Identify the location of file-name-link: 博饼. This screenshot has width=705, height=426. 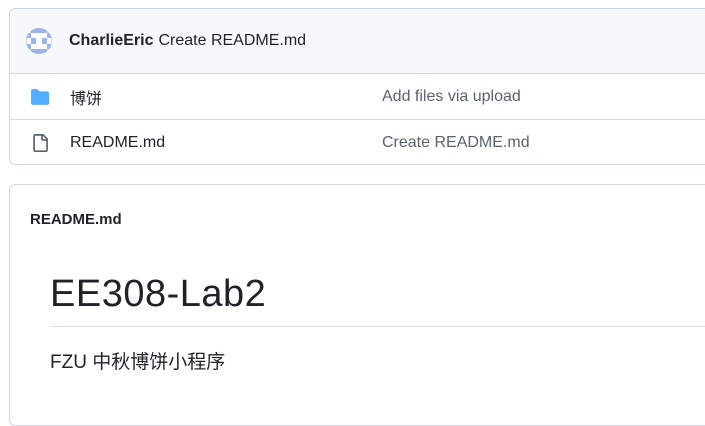
(226, 97).